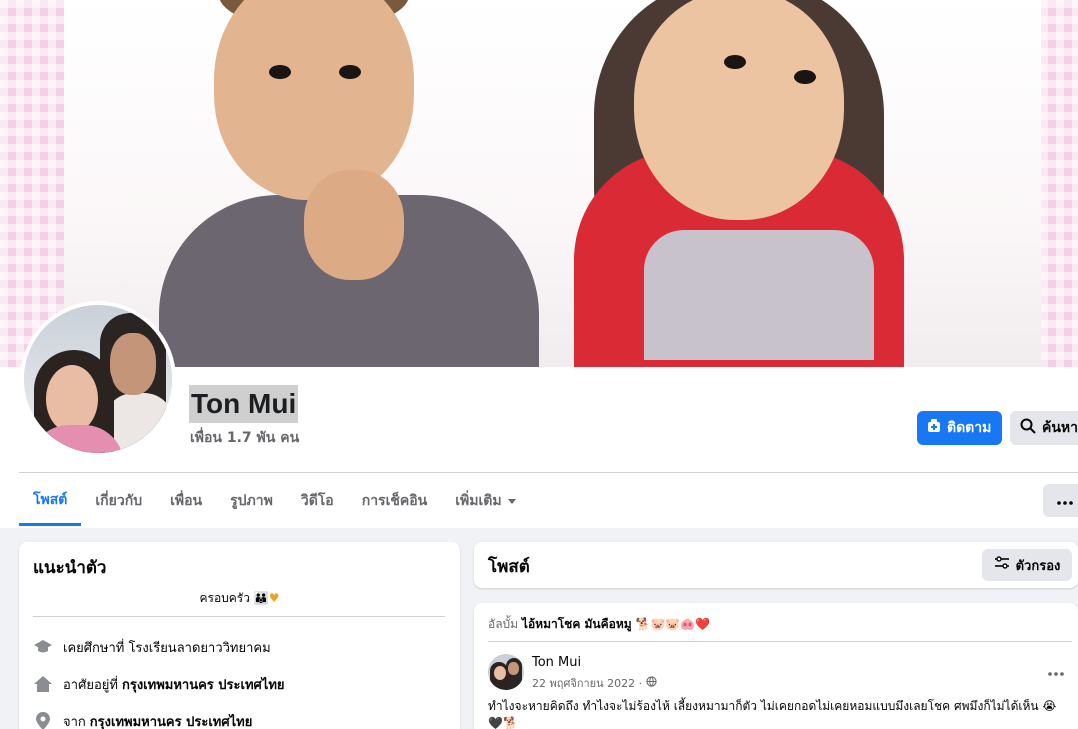 The height and width of the screenshot is (729, 1078). Describe the element at coordinates (1028, 428) in the screenshot. I see `search-icon` at that location.